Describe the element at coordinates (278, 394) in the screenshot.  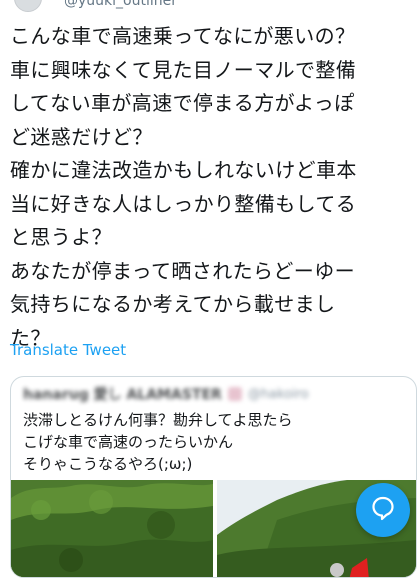
I see `quoted-author-handle: @hakoiro` at that location.